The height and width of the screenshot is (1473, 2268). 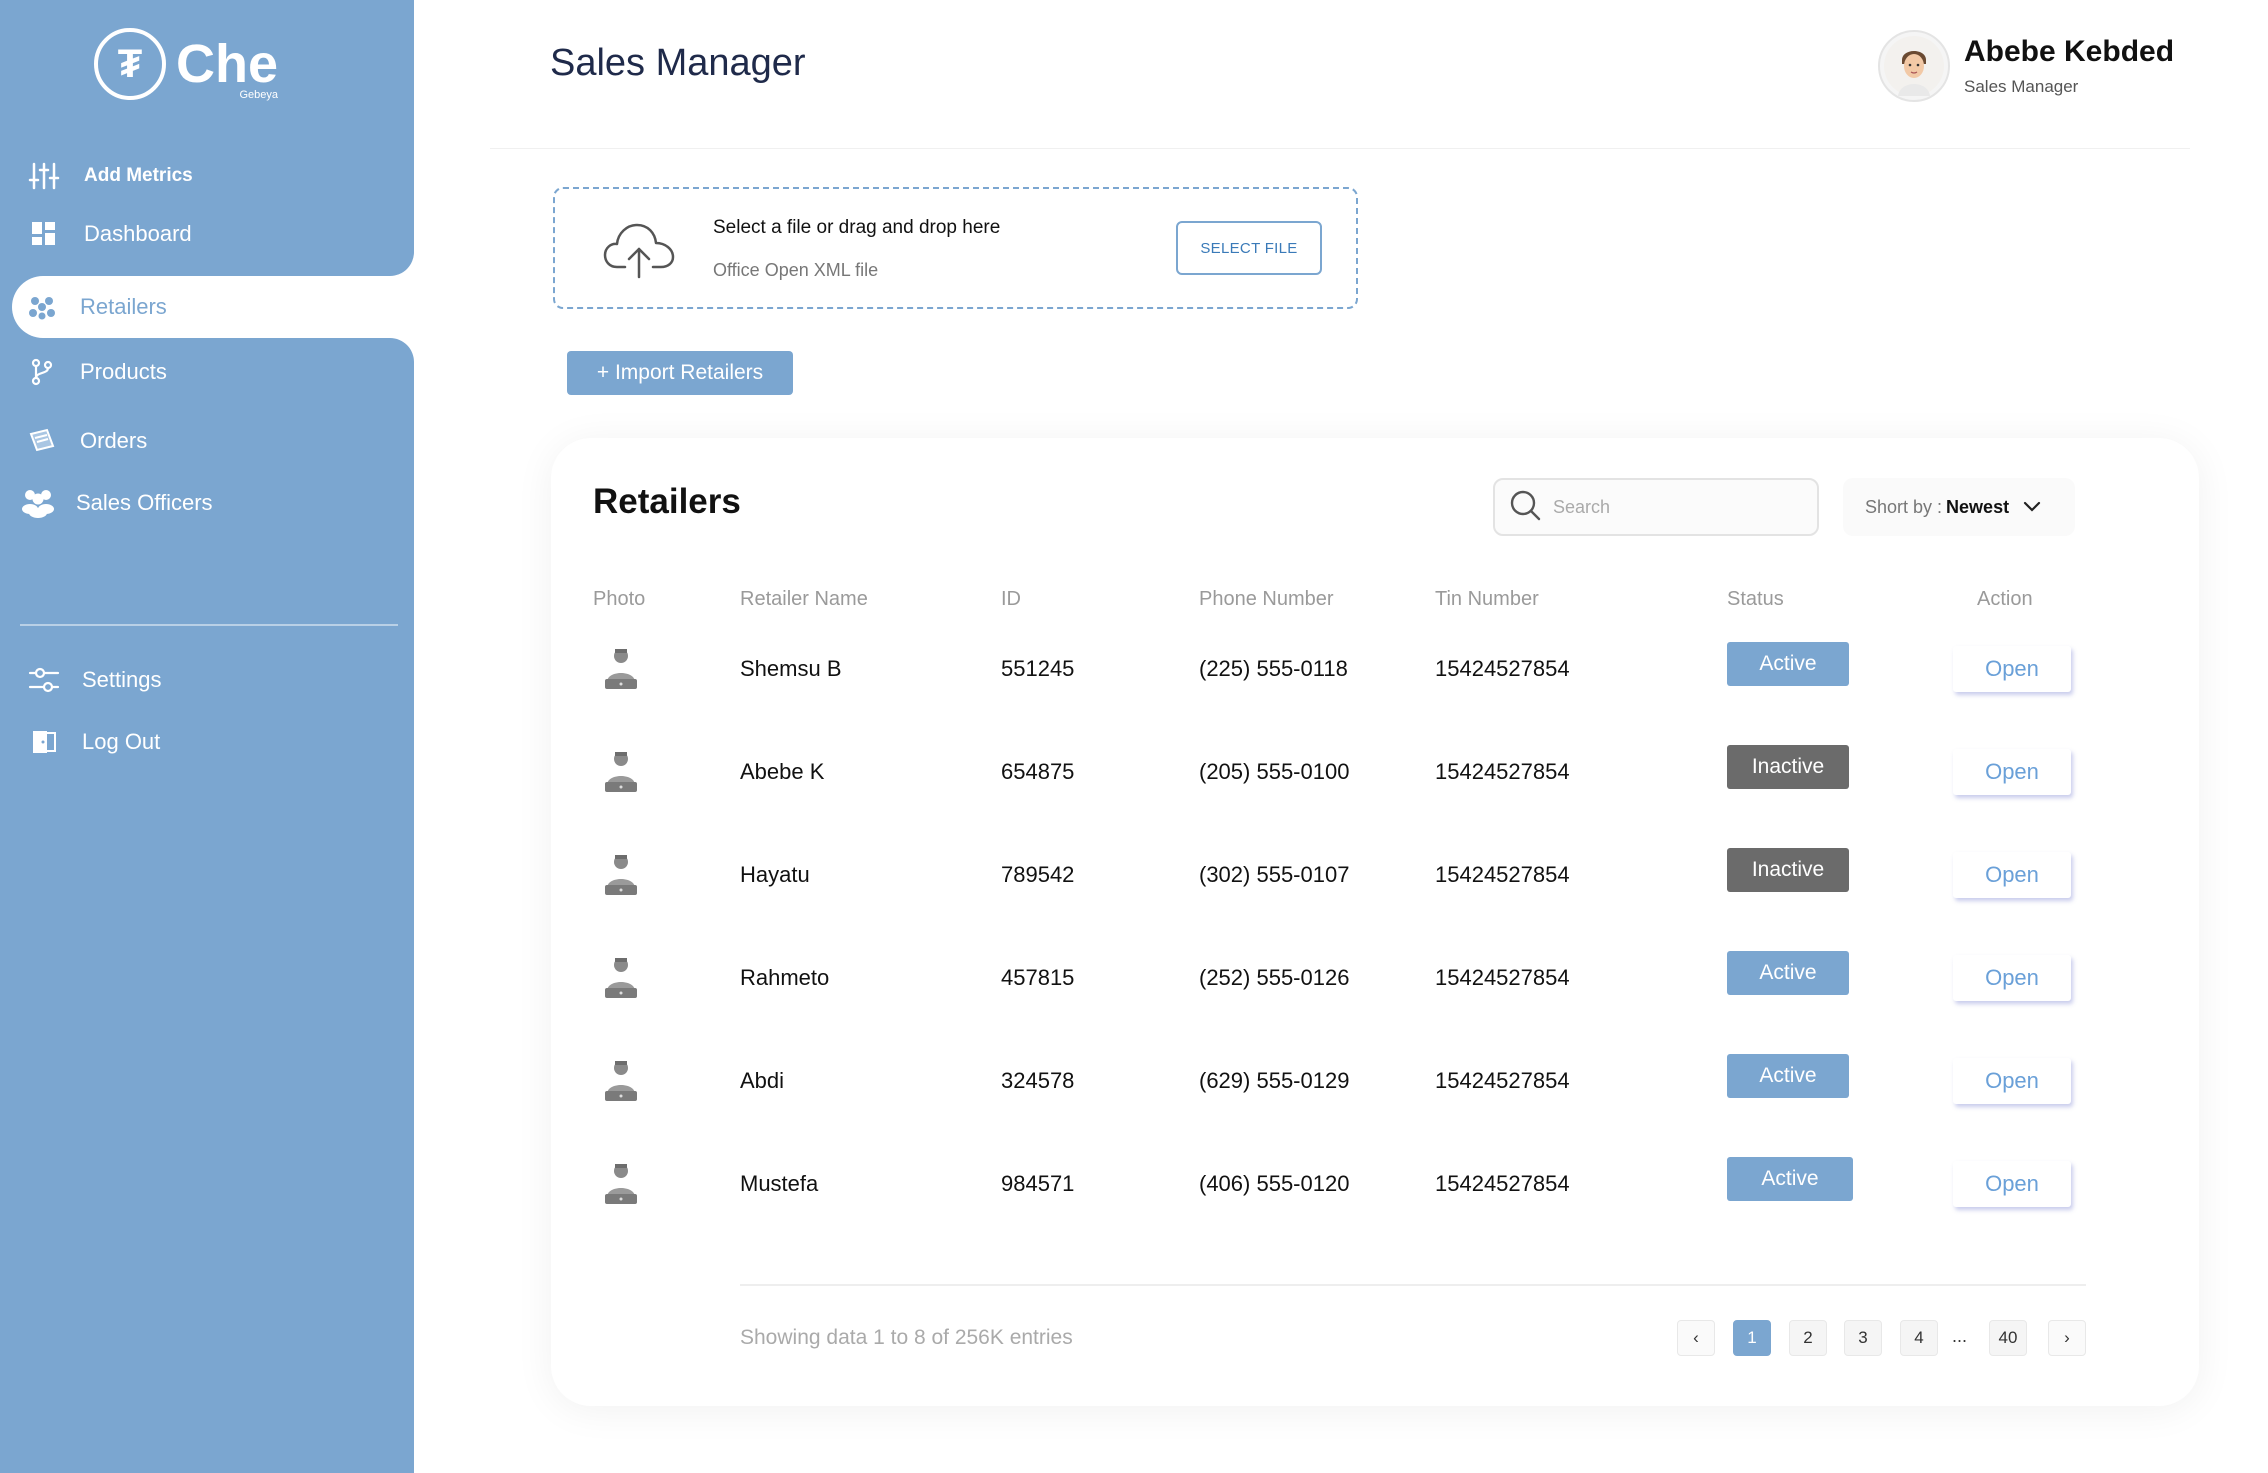 I want to click on page-button: 2, so click(x=1808, y=1338).